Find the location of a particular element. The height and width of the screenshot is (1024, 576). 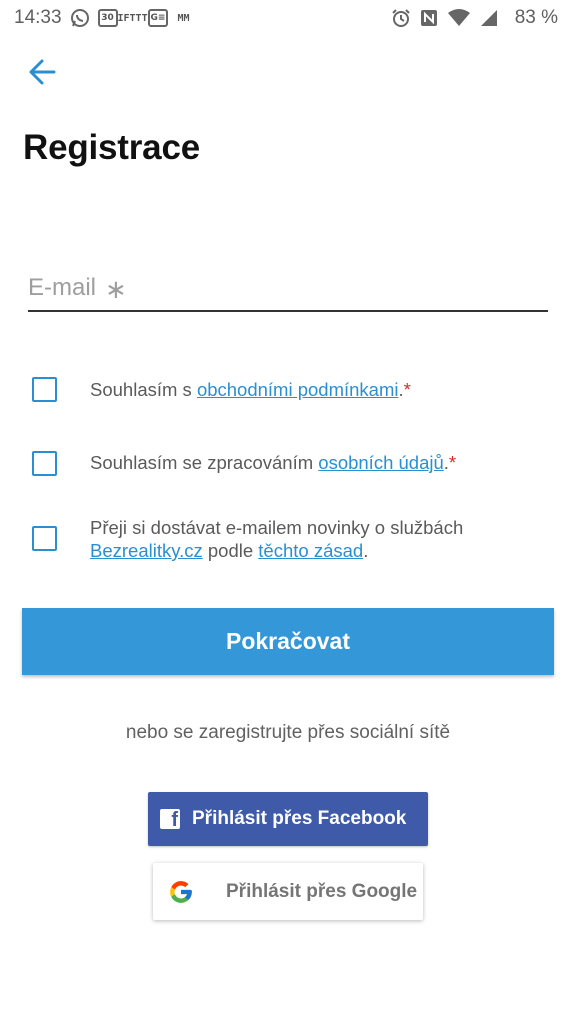

terms-link: obchodními podmínkami is located at coordinates (298, 389).